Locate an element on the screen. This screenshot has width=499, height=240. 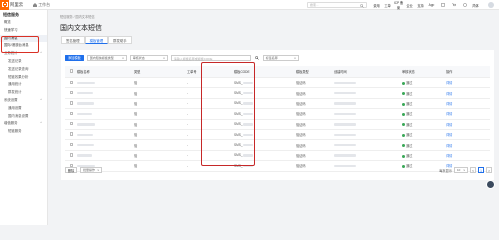
delete-button: 删除 is located at coordinates (71, 170).